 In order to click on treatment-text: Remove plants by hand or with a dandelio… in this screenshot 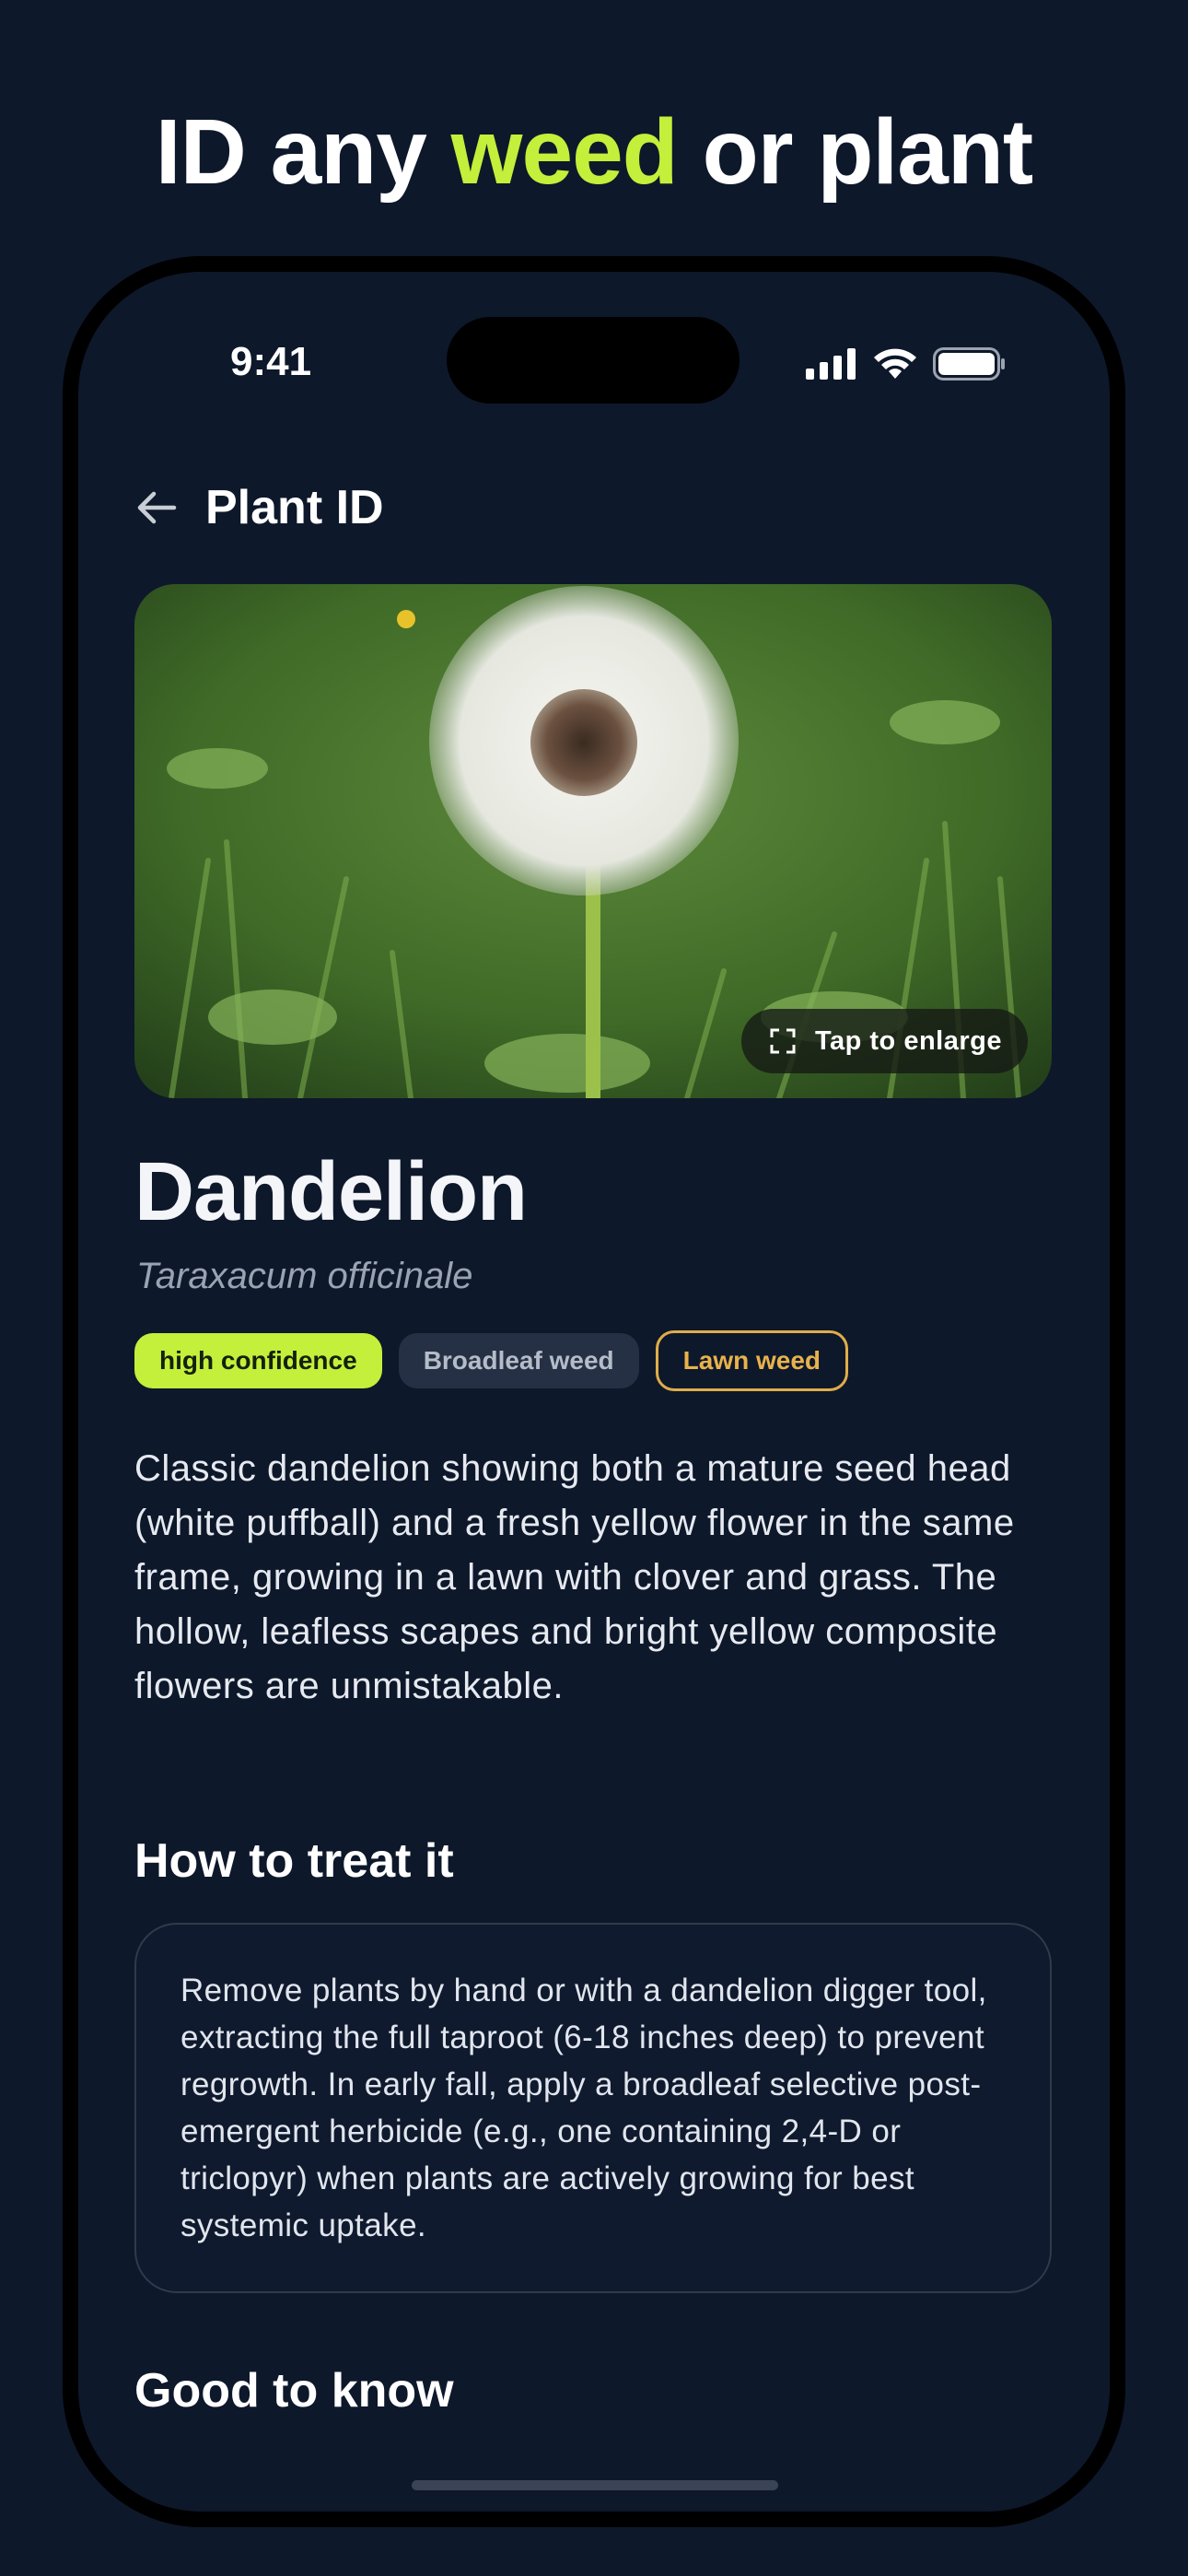, I will do `click(584, 2108)`.